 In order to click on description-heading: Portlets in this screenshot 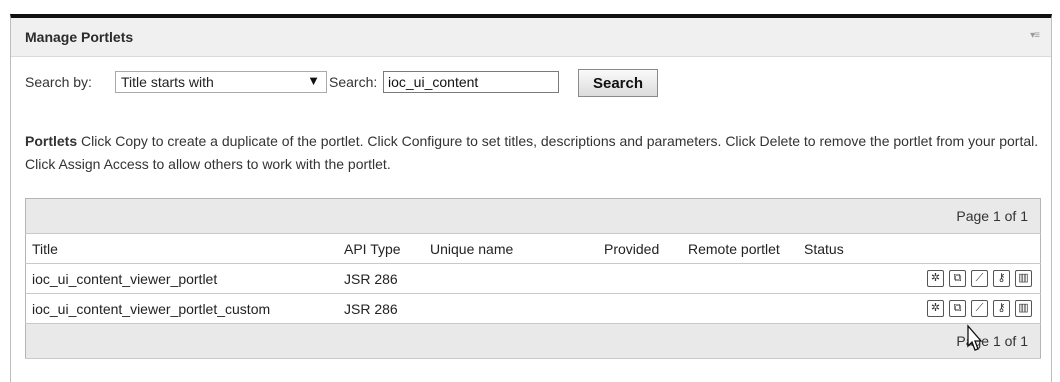, I will do `click(51, 141)`.